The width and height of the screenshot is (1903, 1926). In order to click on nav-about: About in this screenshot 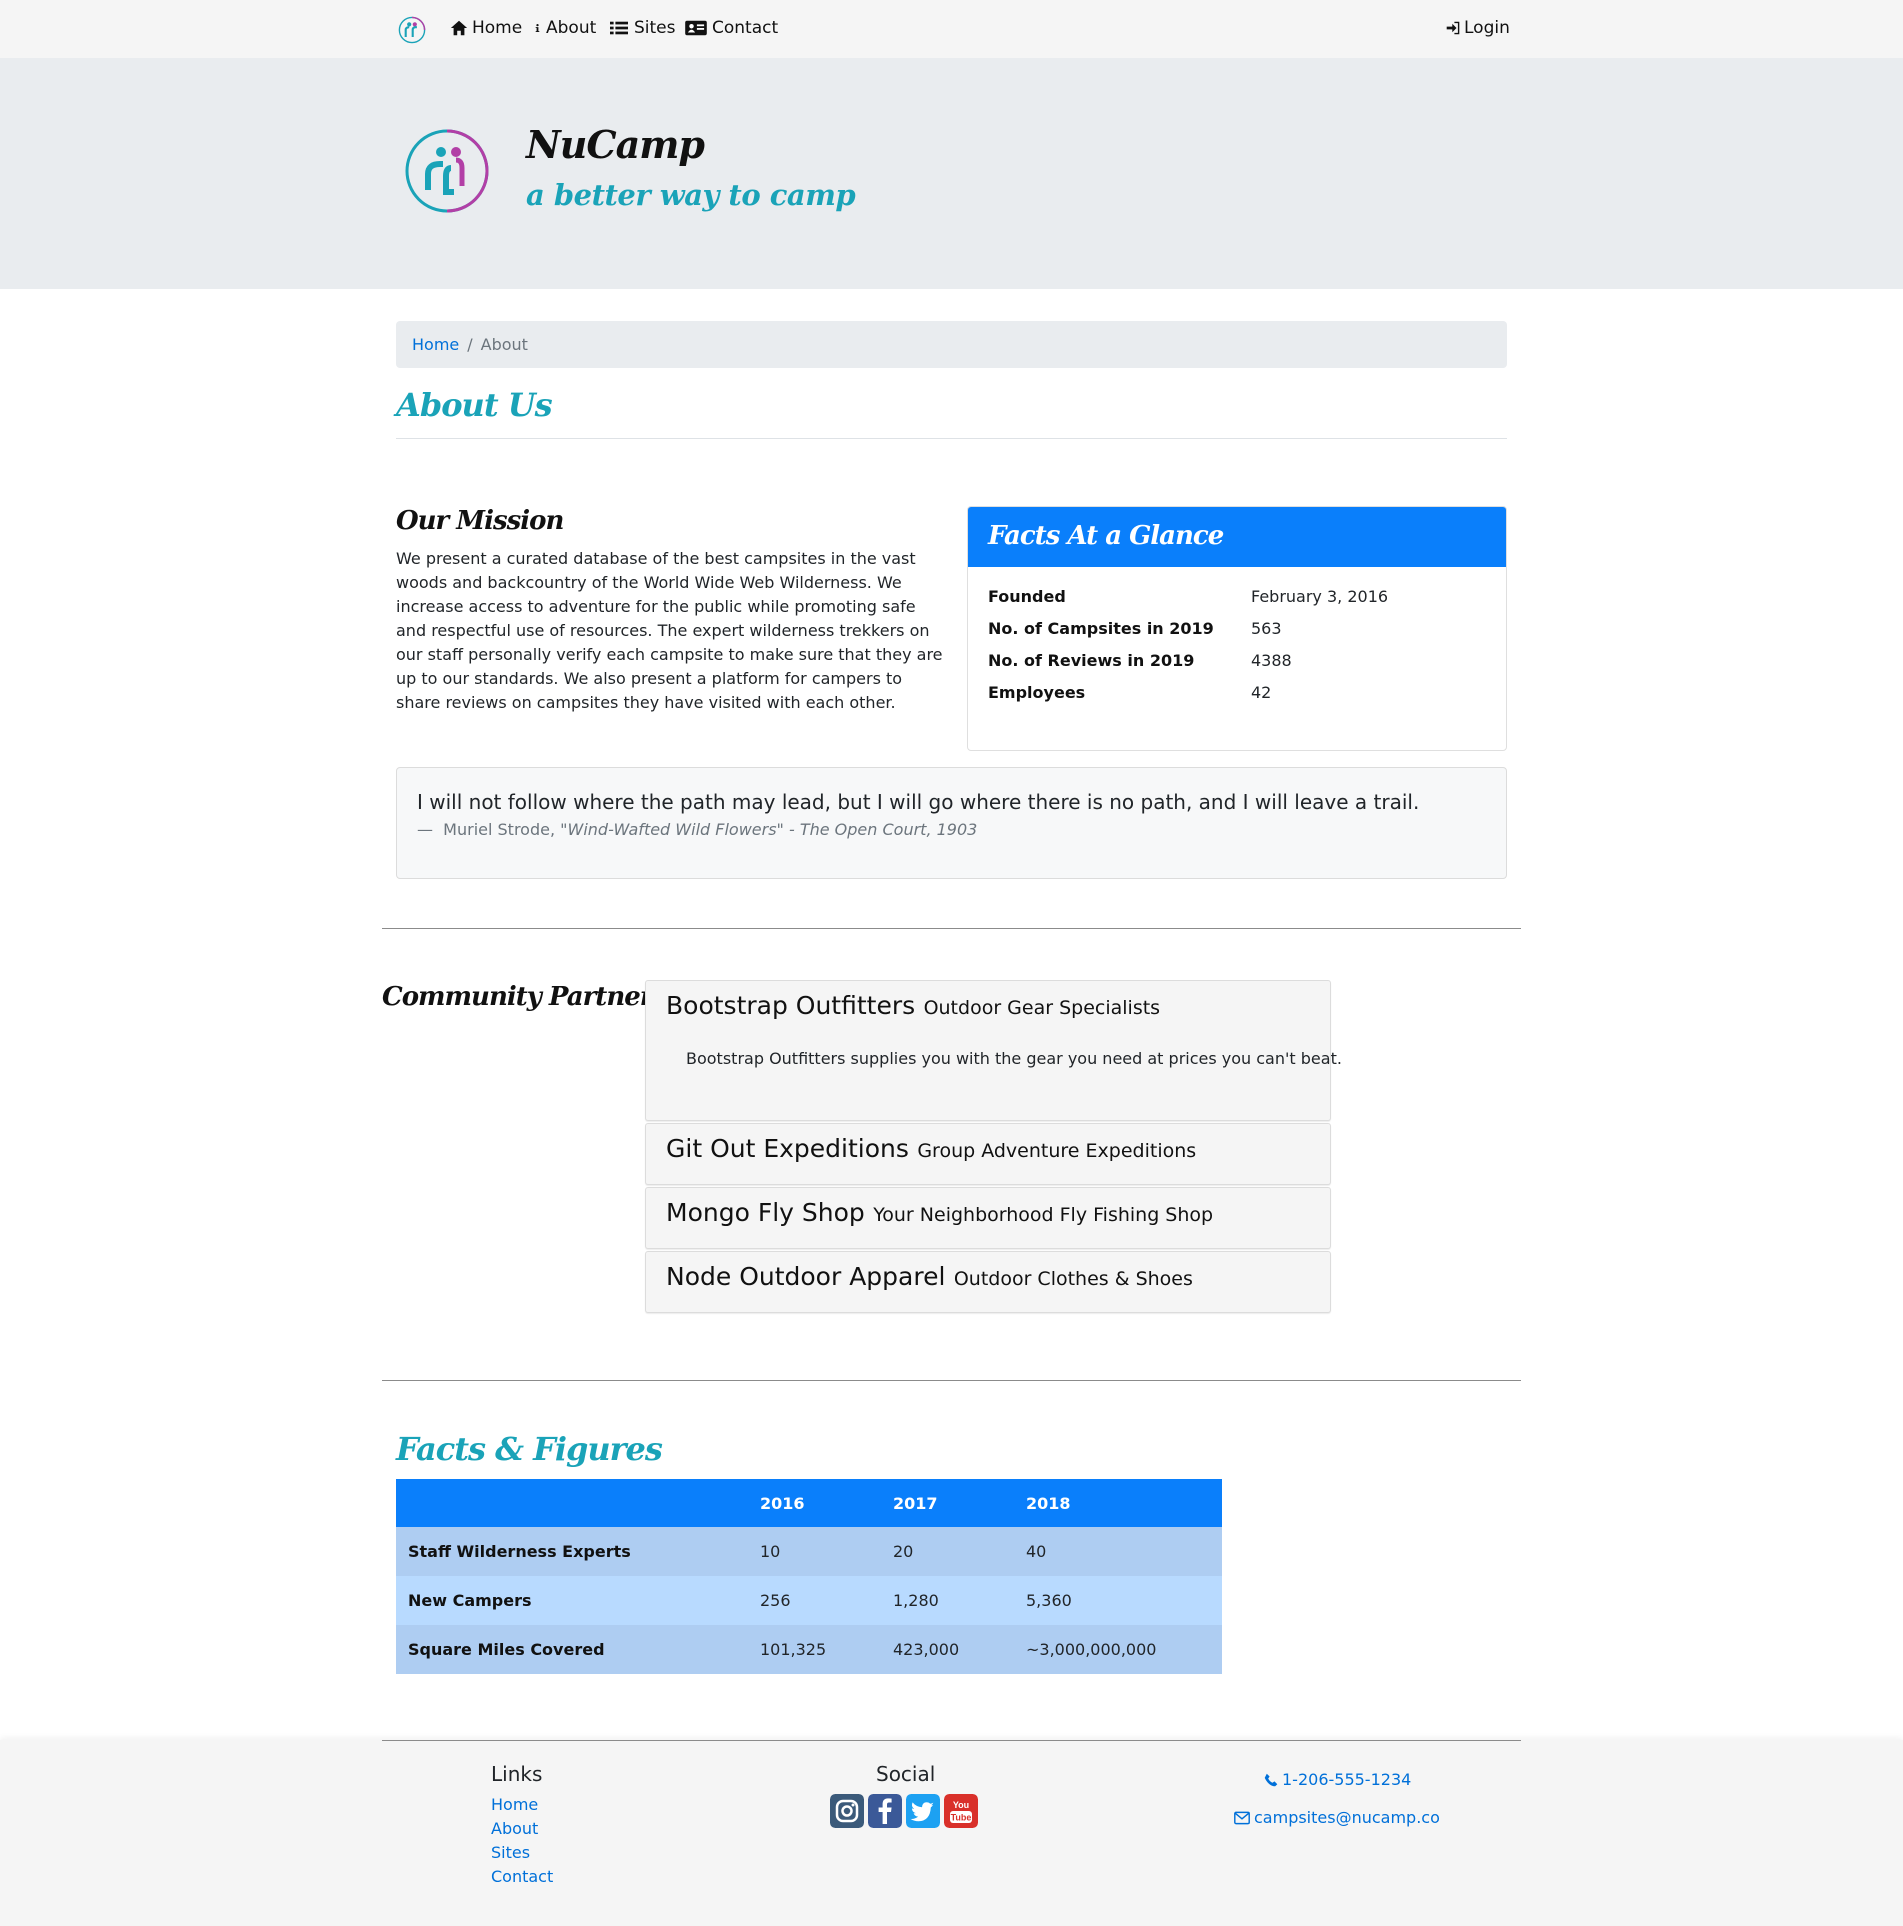, I will do `click(564, 28)`.